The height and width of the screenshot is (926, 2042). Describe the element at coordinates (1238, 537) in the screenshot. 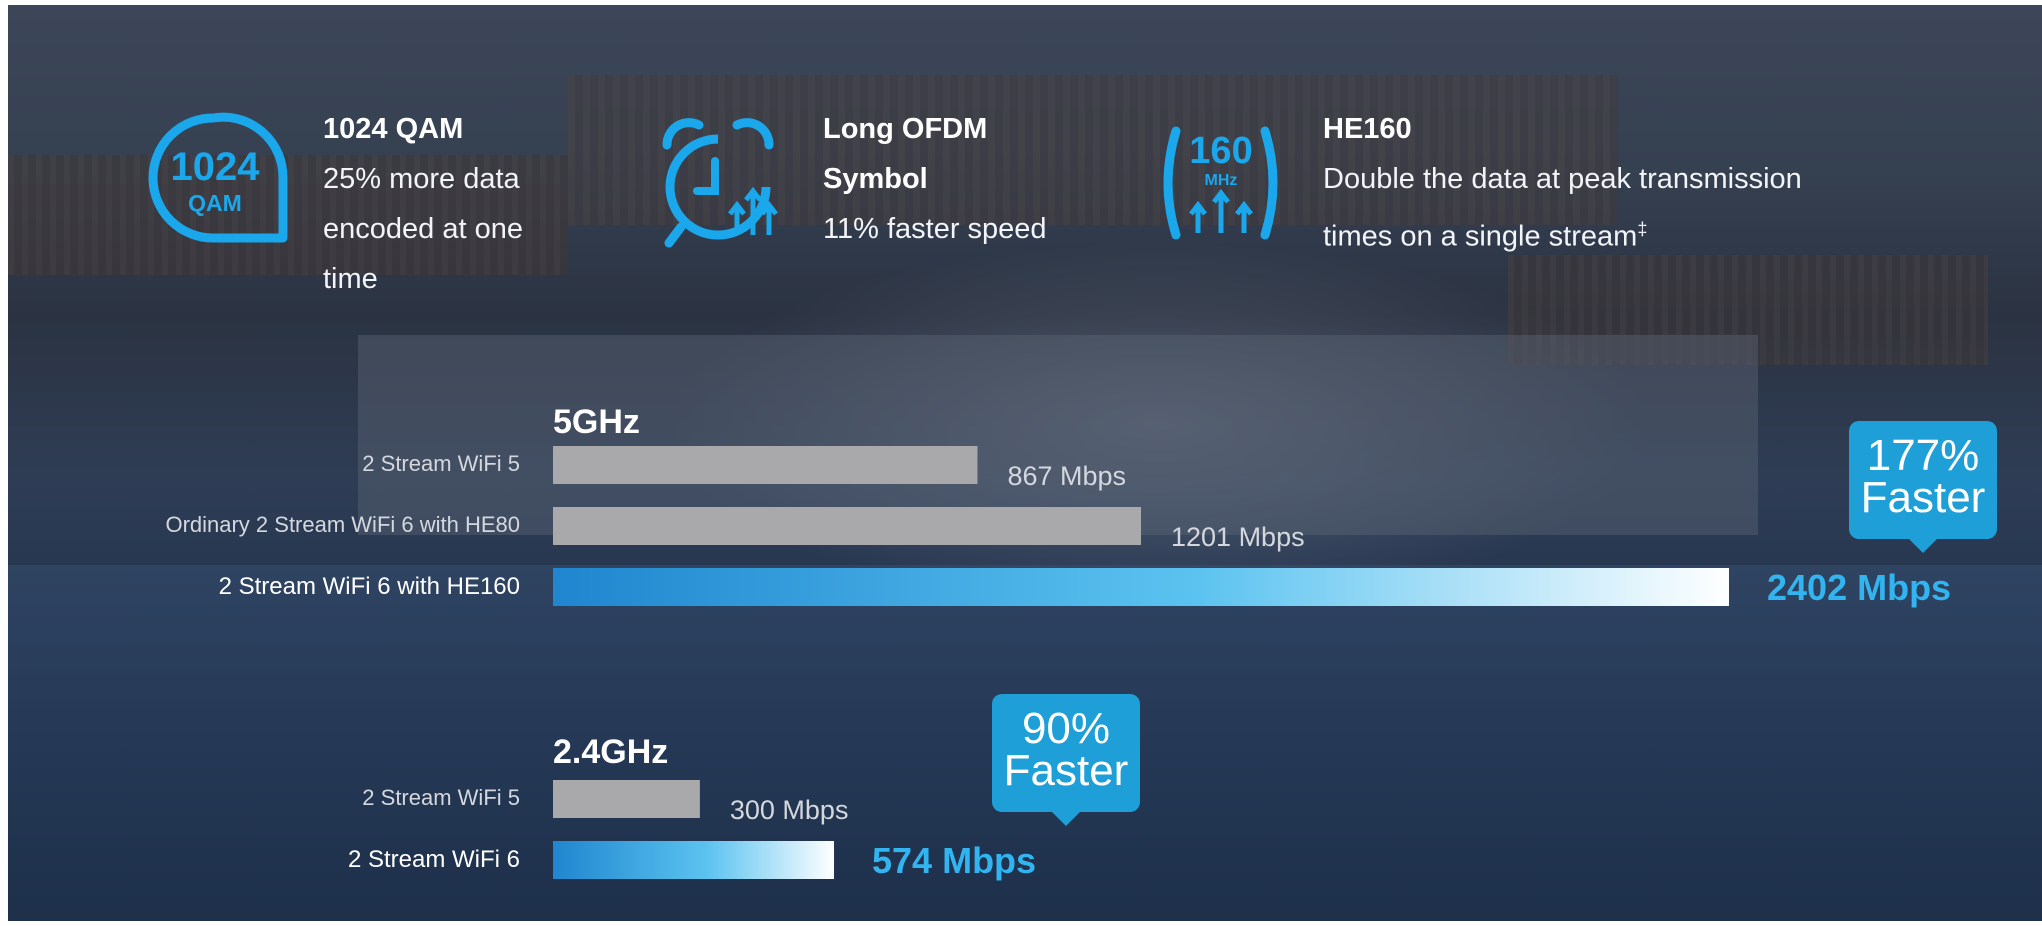

I see `value-label: 1201 Mbps` at that location.